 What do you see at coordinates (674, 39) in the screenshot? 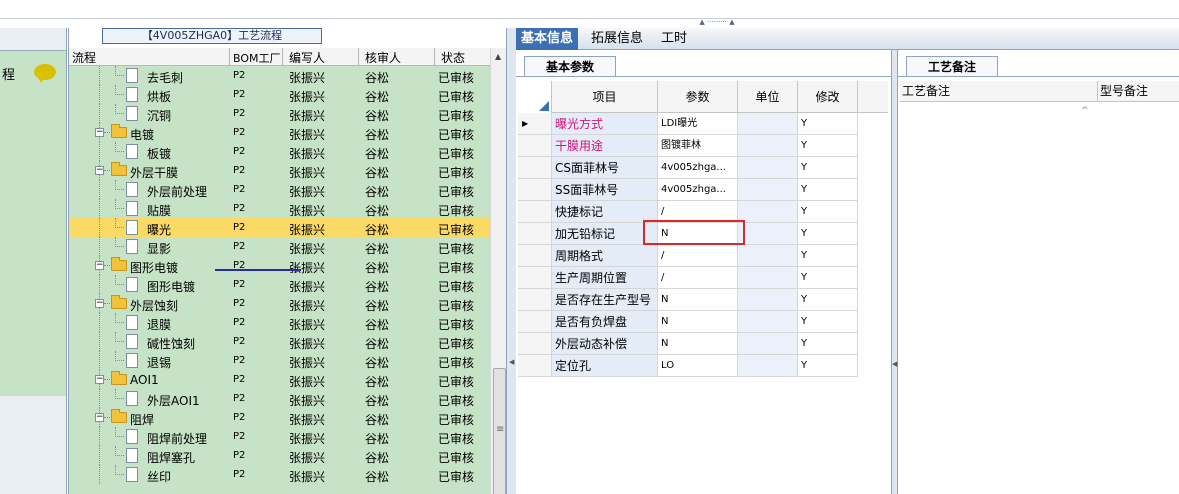
I see `tab-work-hours: 工时` at bounding box center [674, 39].